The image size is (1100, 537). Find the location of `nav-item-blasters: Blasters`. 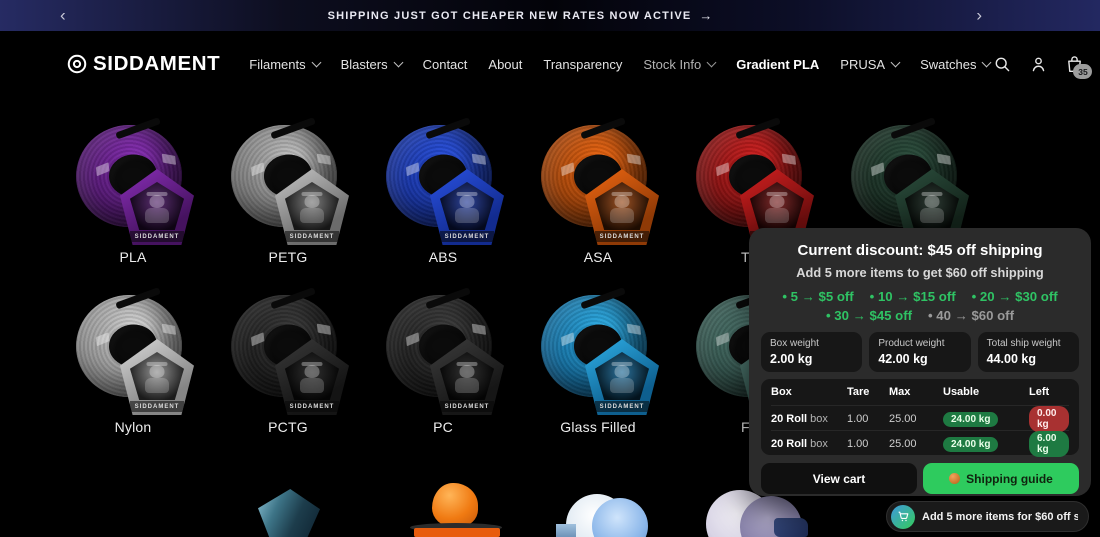

nav-item-blasters: Blasters is located at coordinates (372, 64).